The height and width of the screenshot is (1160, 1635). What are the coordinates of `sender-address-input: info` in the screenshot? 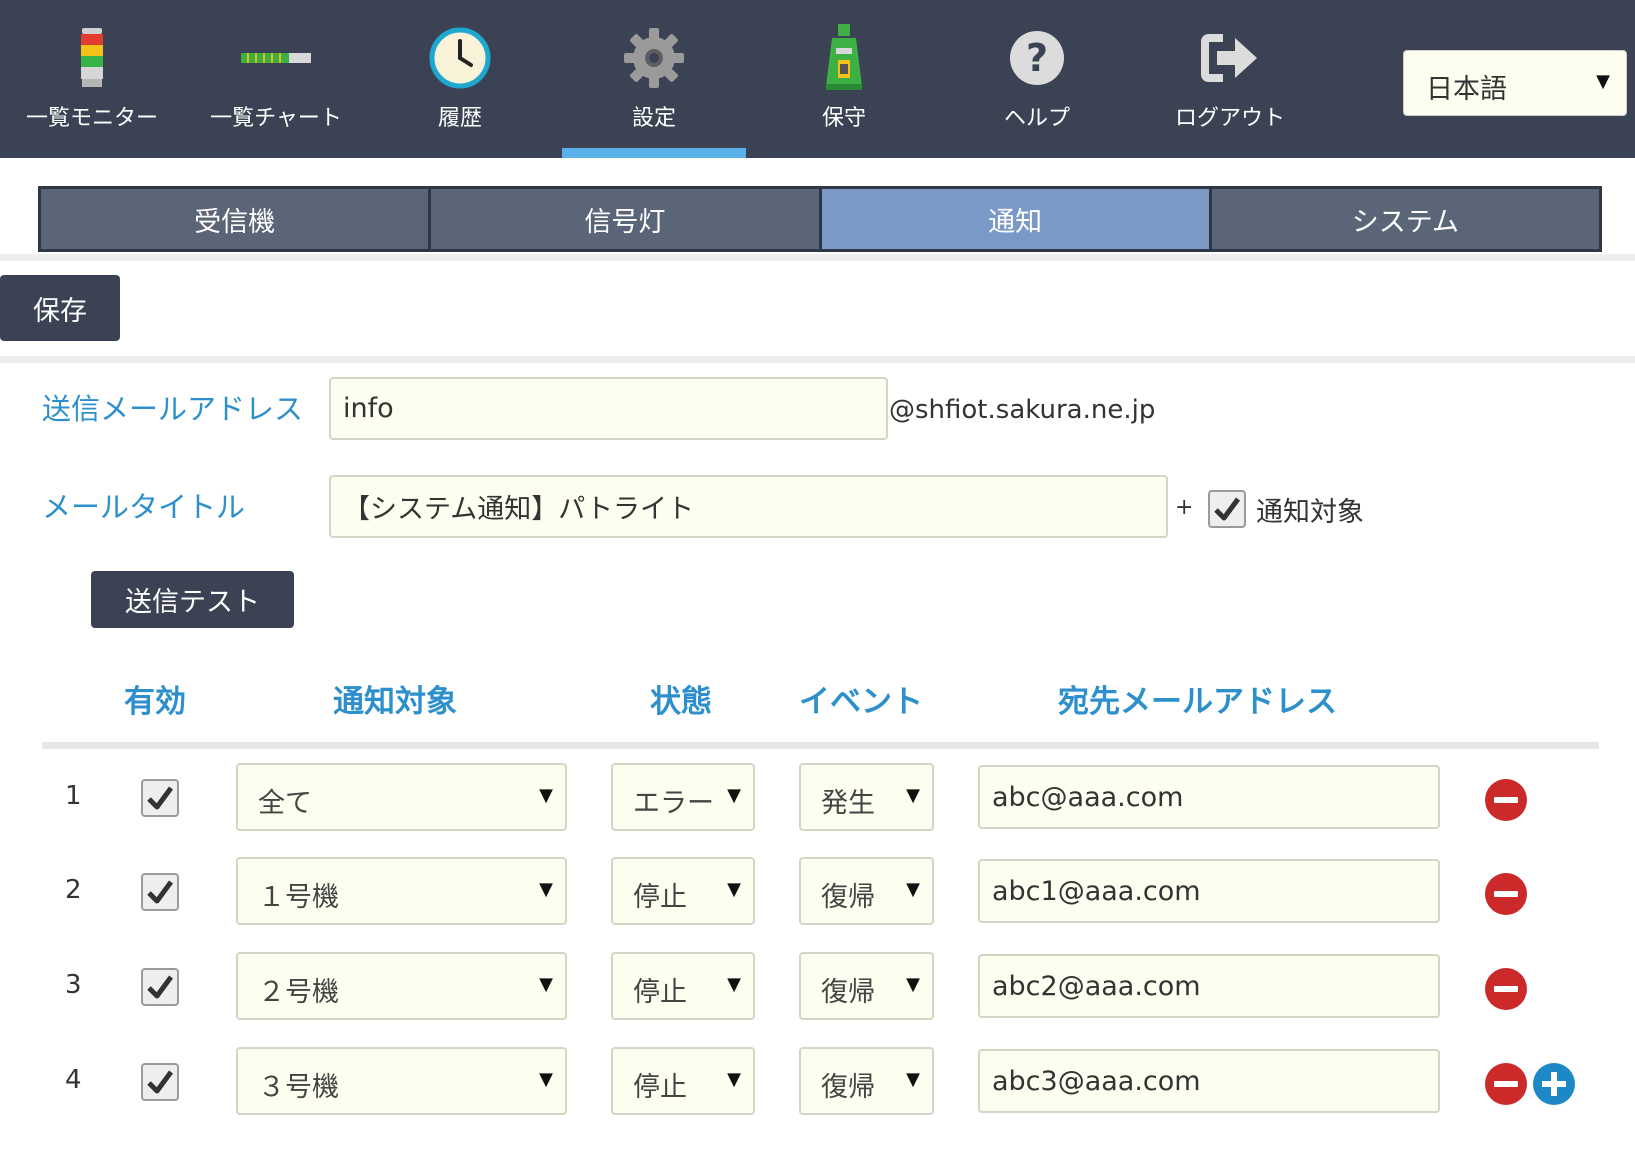 It's located at (608, 408).